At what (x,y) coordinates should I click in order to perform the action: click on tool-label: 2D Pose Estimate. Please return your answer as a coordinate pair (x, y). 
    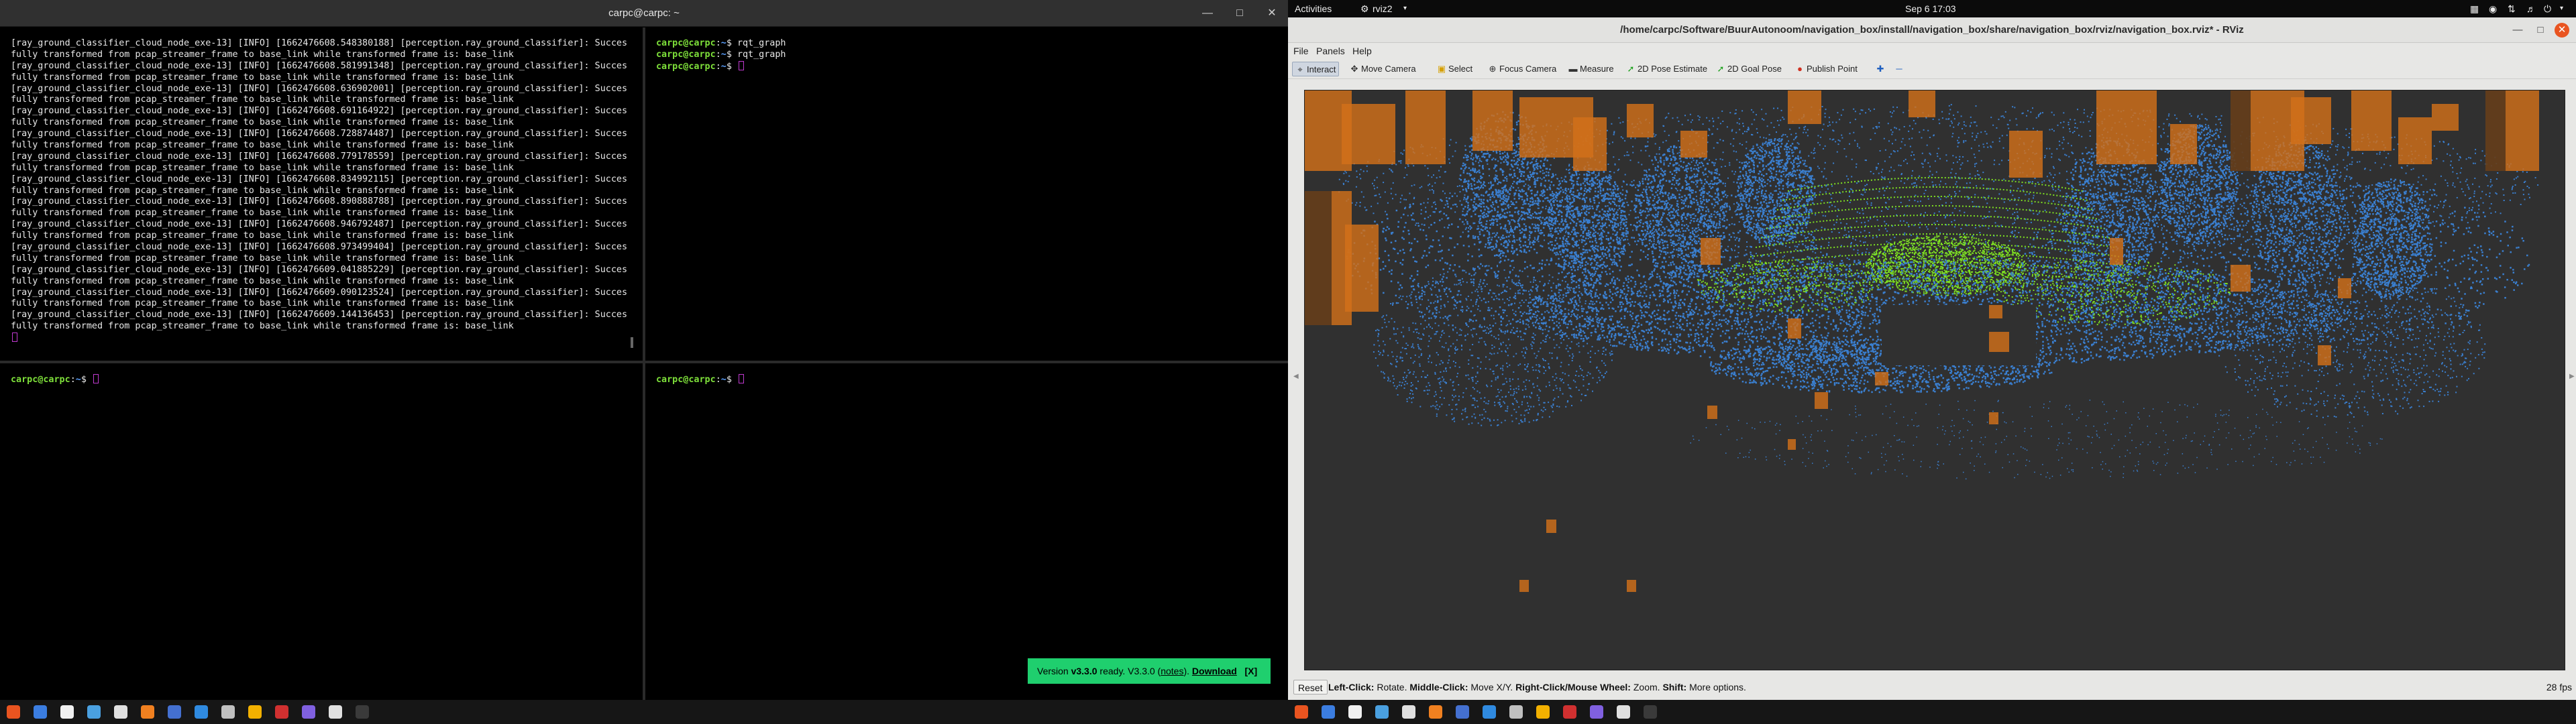
    Looking at the image, I should click on (1673, 69).